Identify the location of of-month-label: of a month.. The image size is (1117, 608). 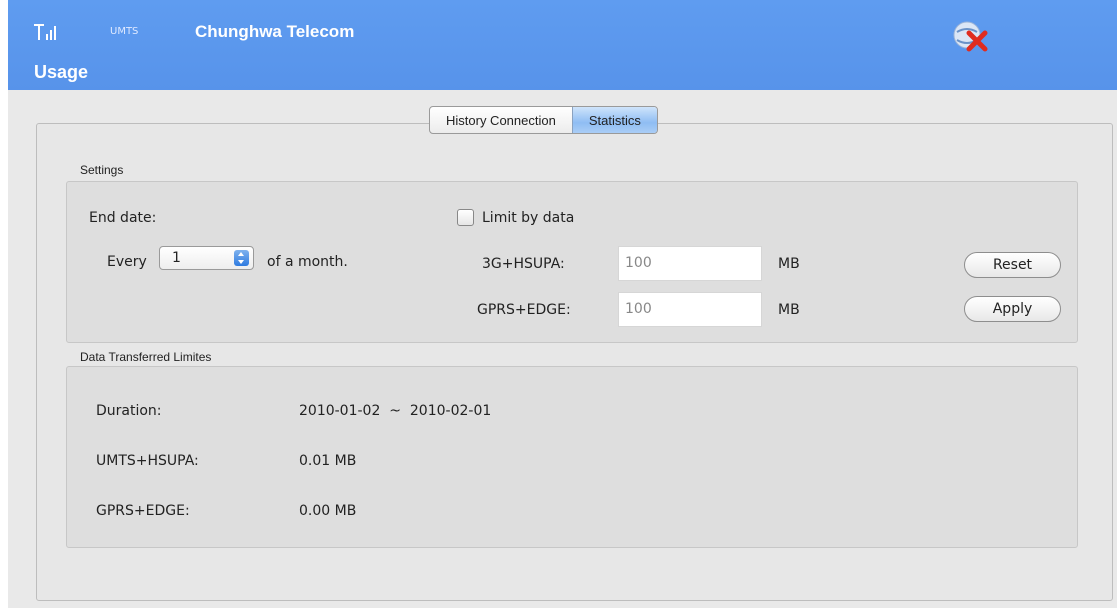
(307, 262).